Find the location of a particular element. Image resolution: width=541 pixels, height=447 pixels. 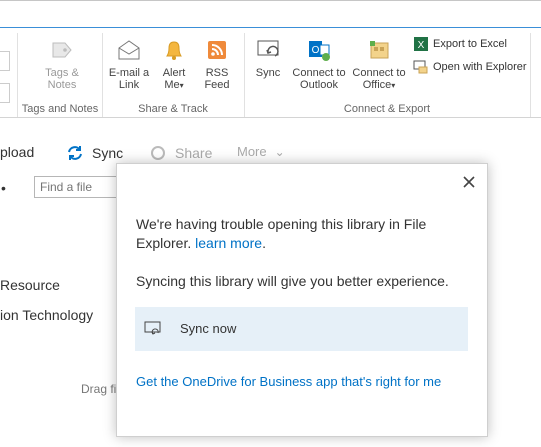

sync-ribbon-button: Sync is located at coordinates (268, 58).